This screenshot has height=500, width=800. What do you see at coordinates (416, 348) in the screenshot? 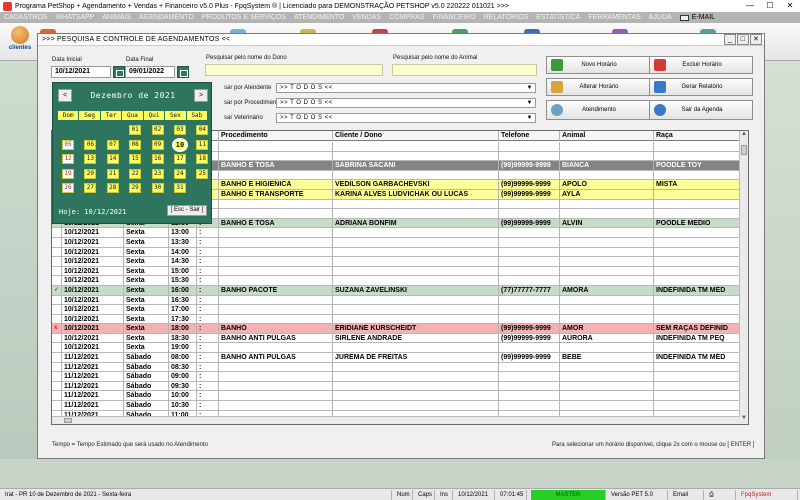
I see `cell-client` at bounding box center [416, 348].